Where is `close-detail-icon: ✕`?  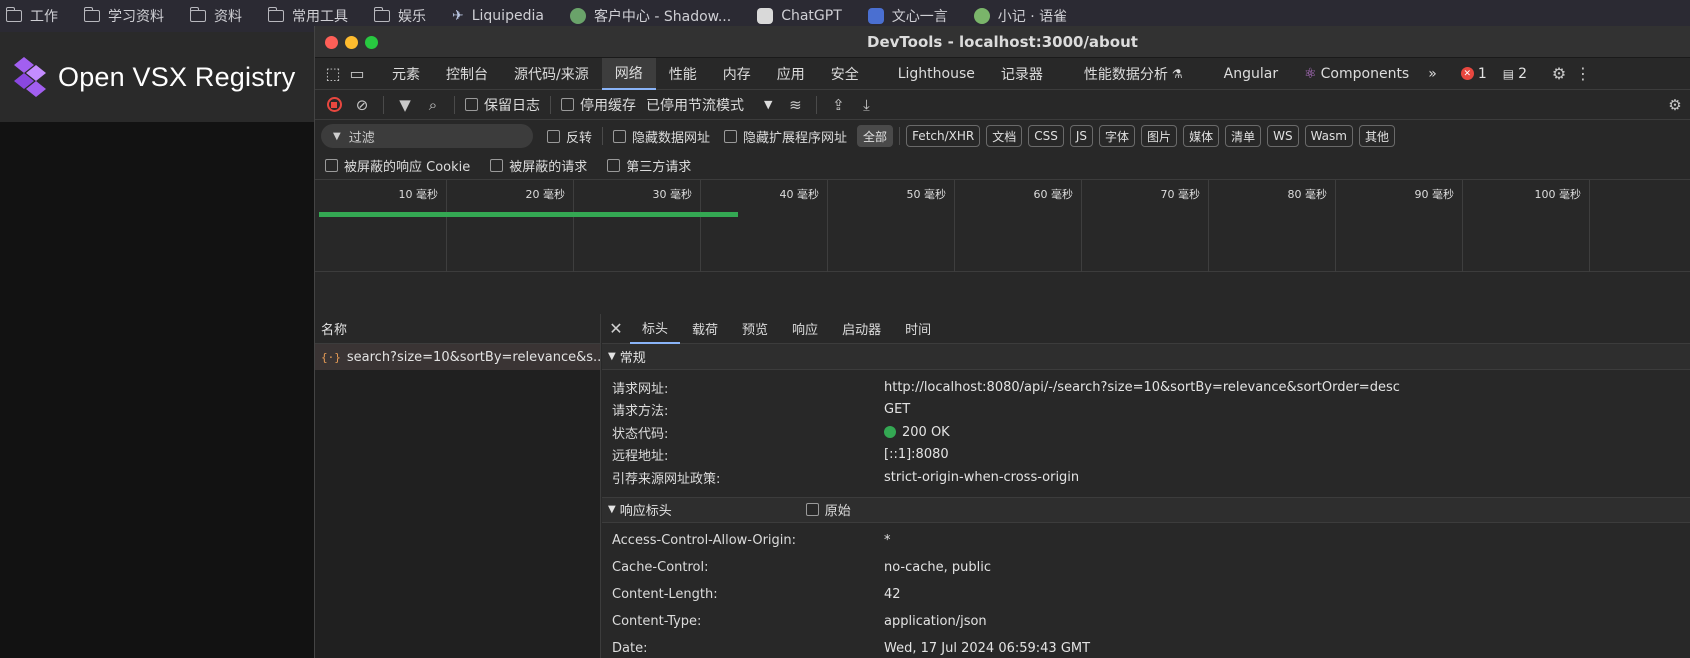 close-detail-icon: ✕ is located at coordinates (616, 328).